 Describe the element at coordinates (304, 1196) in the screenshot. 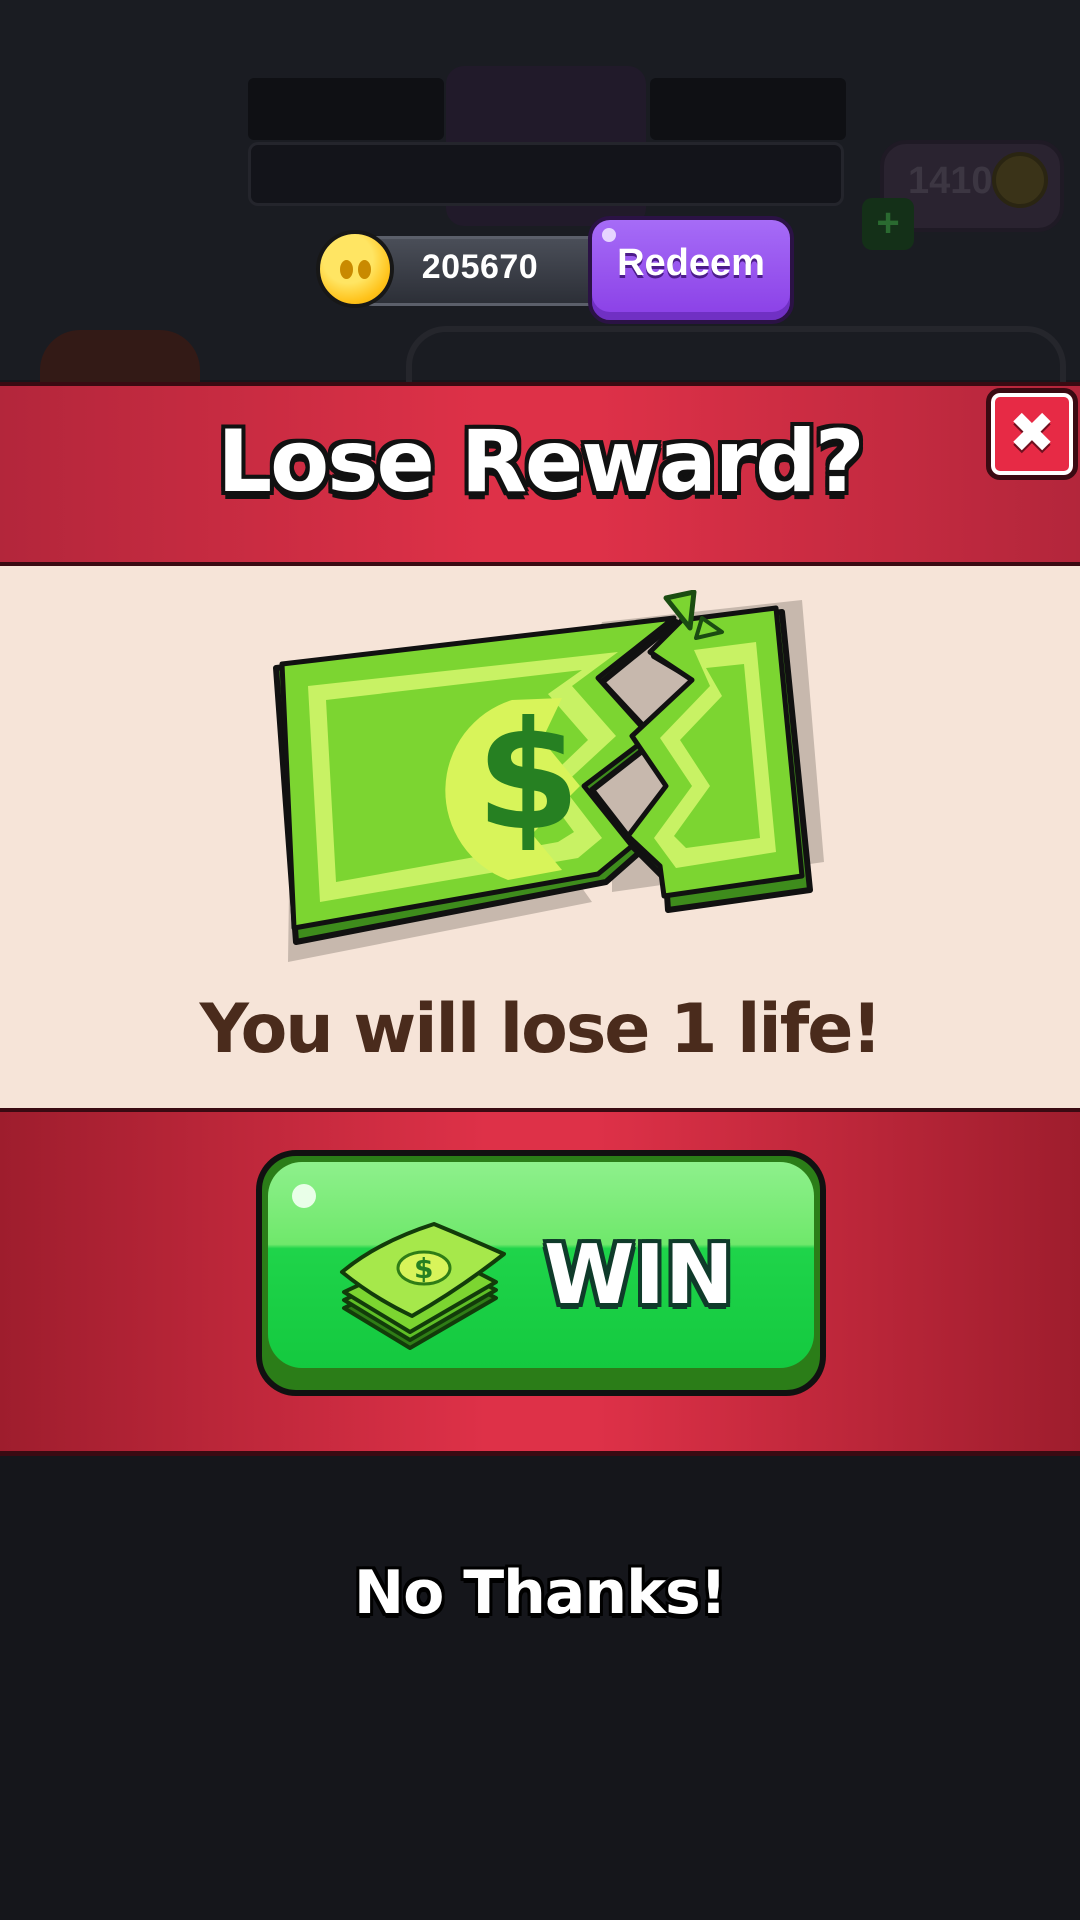

I see `win-button-shine` at that location.